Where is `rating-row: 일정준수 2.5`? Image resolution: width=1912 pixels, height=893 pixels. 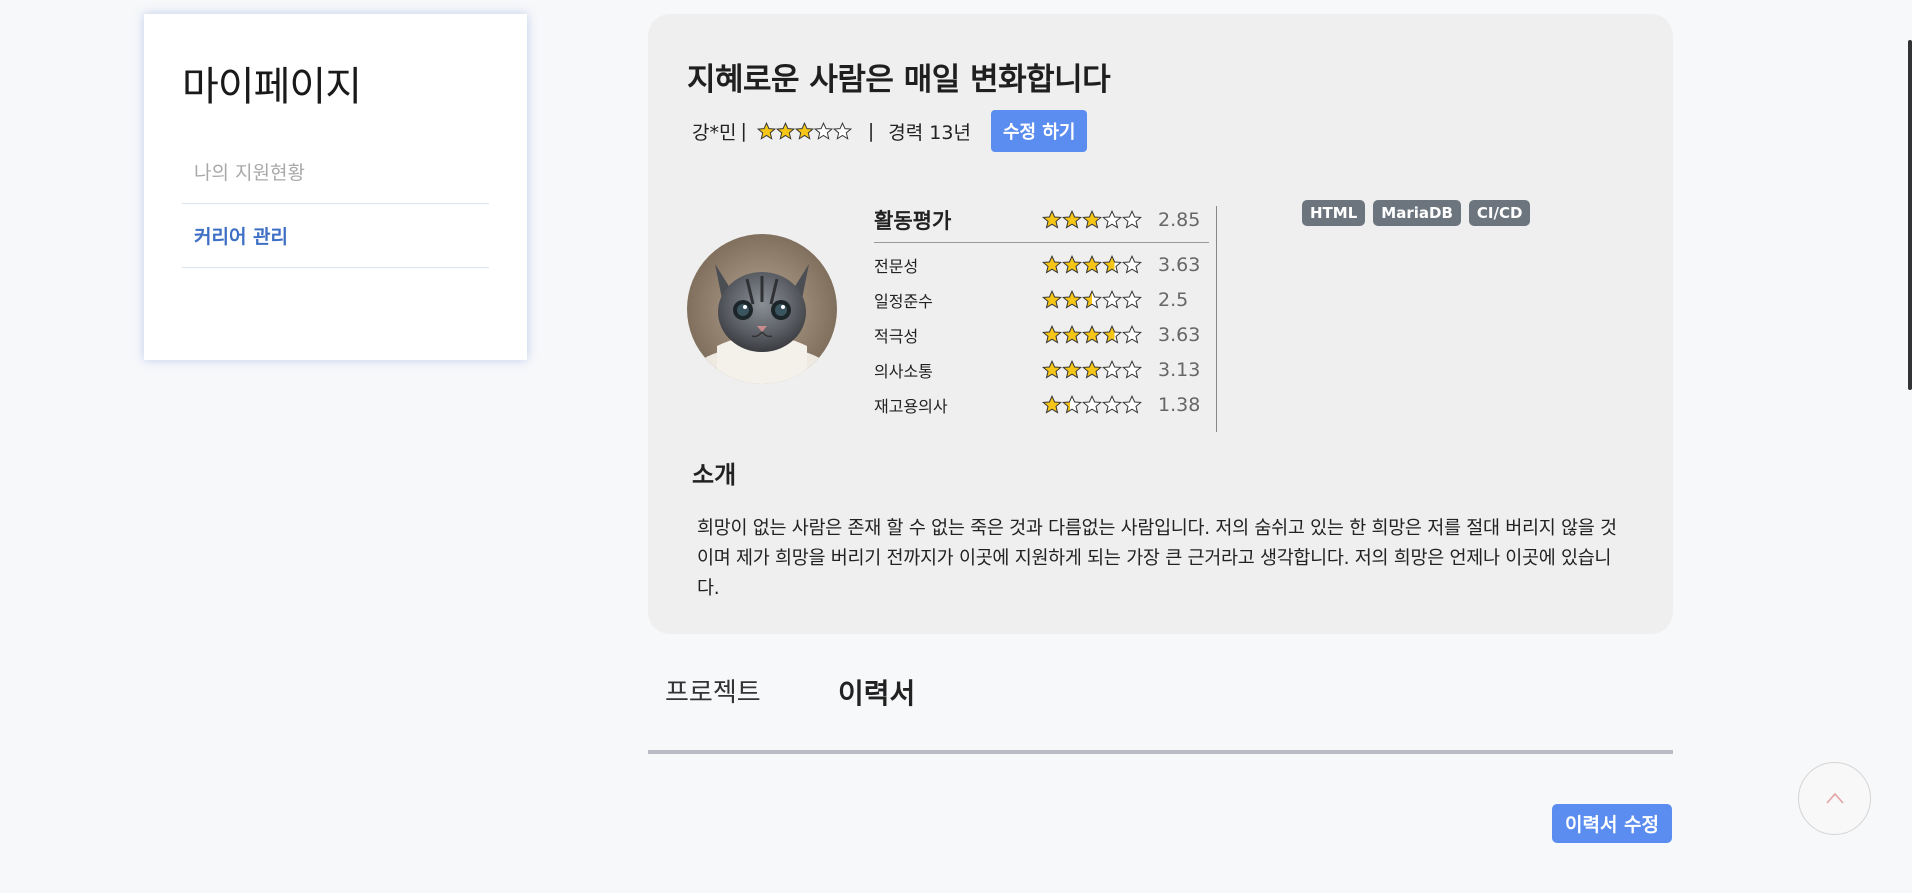
rating-row: 일정준수 2.5 is located at coordinates (1041, 299).